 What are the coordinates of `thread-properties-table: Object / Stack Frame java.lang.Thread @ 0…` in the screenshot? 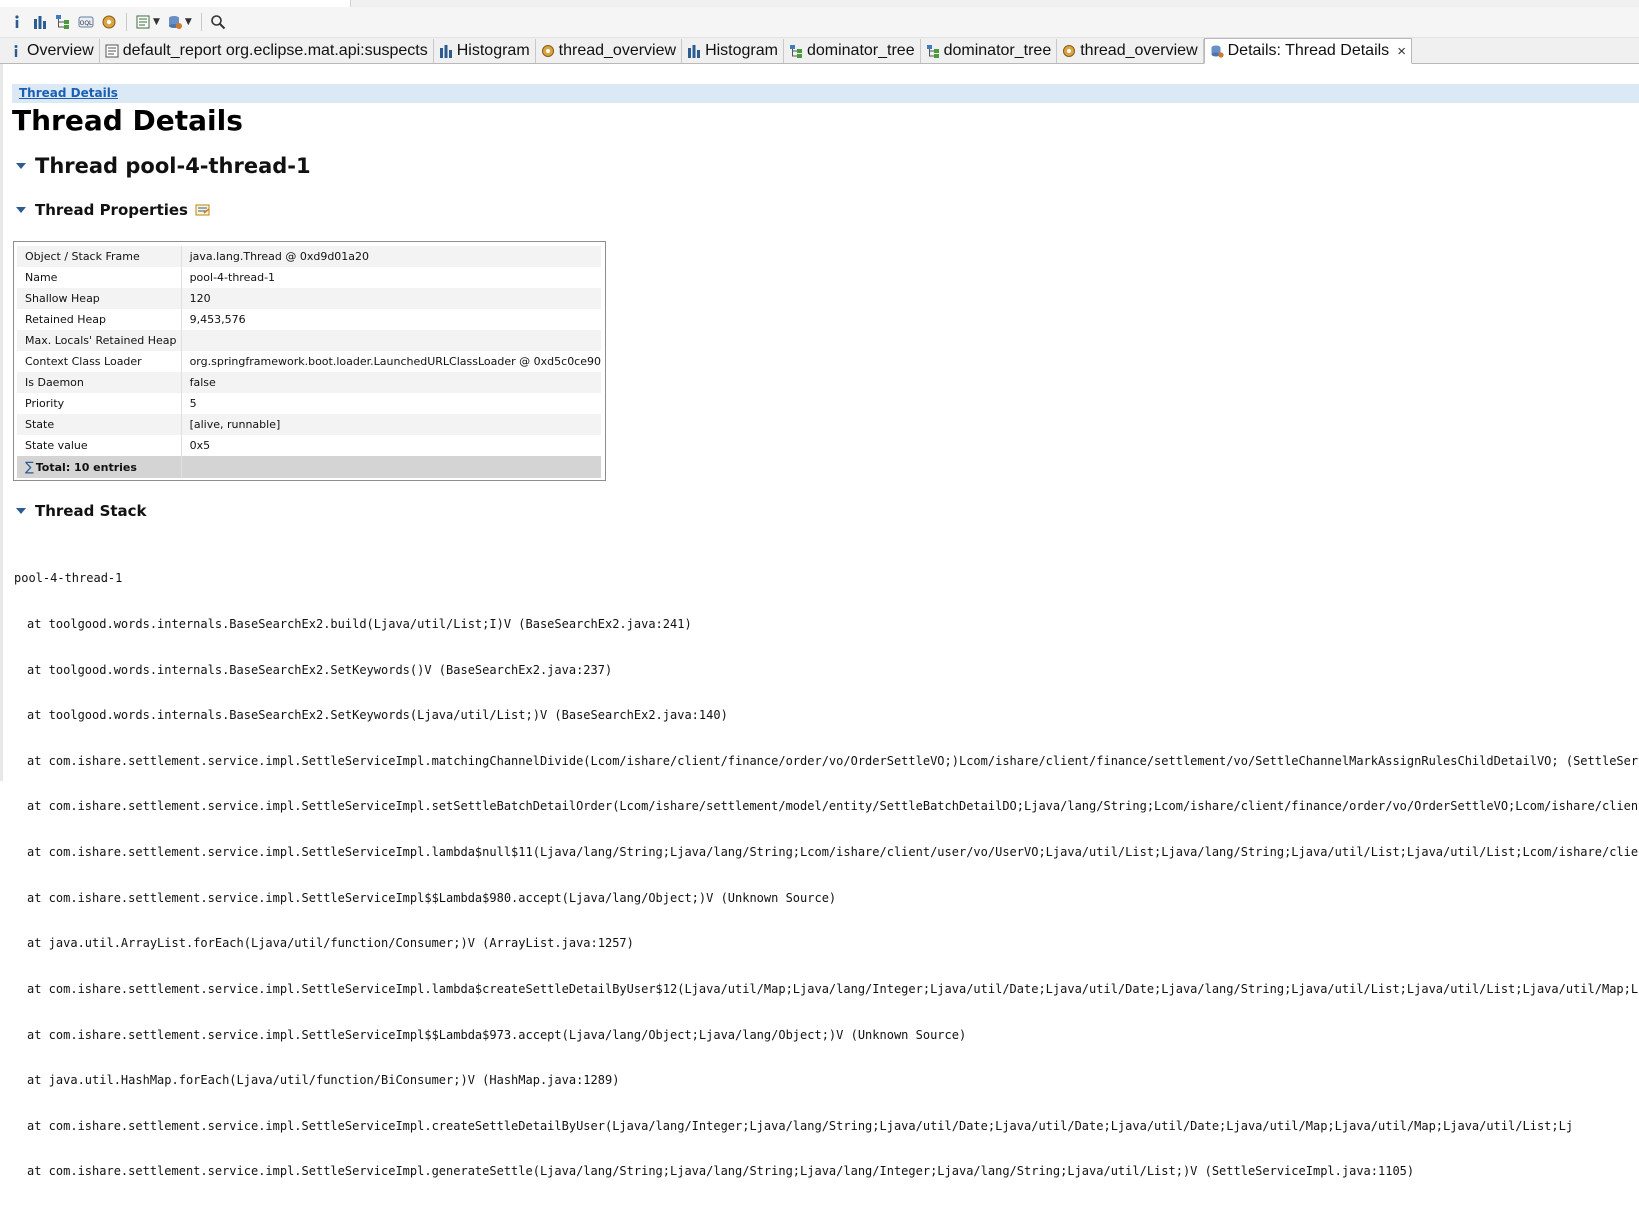 It's located at (309, 361).